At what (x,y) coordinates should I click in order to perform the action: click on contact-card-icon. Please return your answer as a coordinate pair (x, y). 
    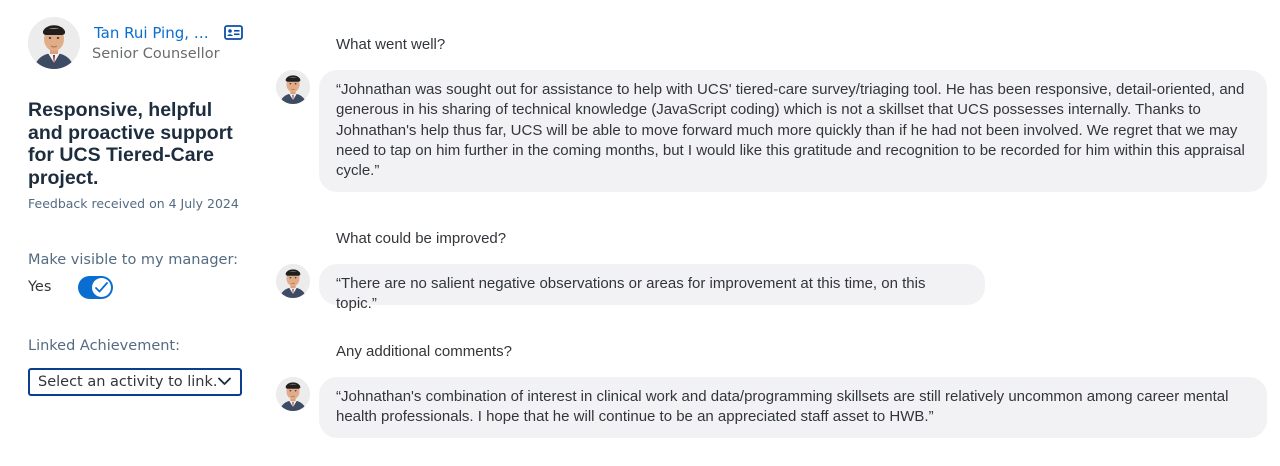
    Looking at the image, I should click on (233, 32).